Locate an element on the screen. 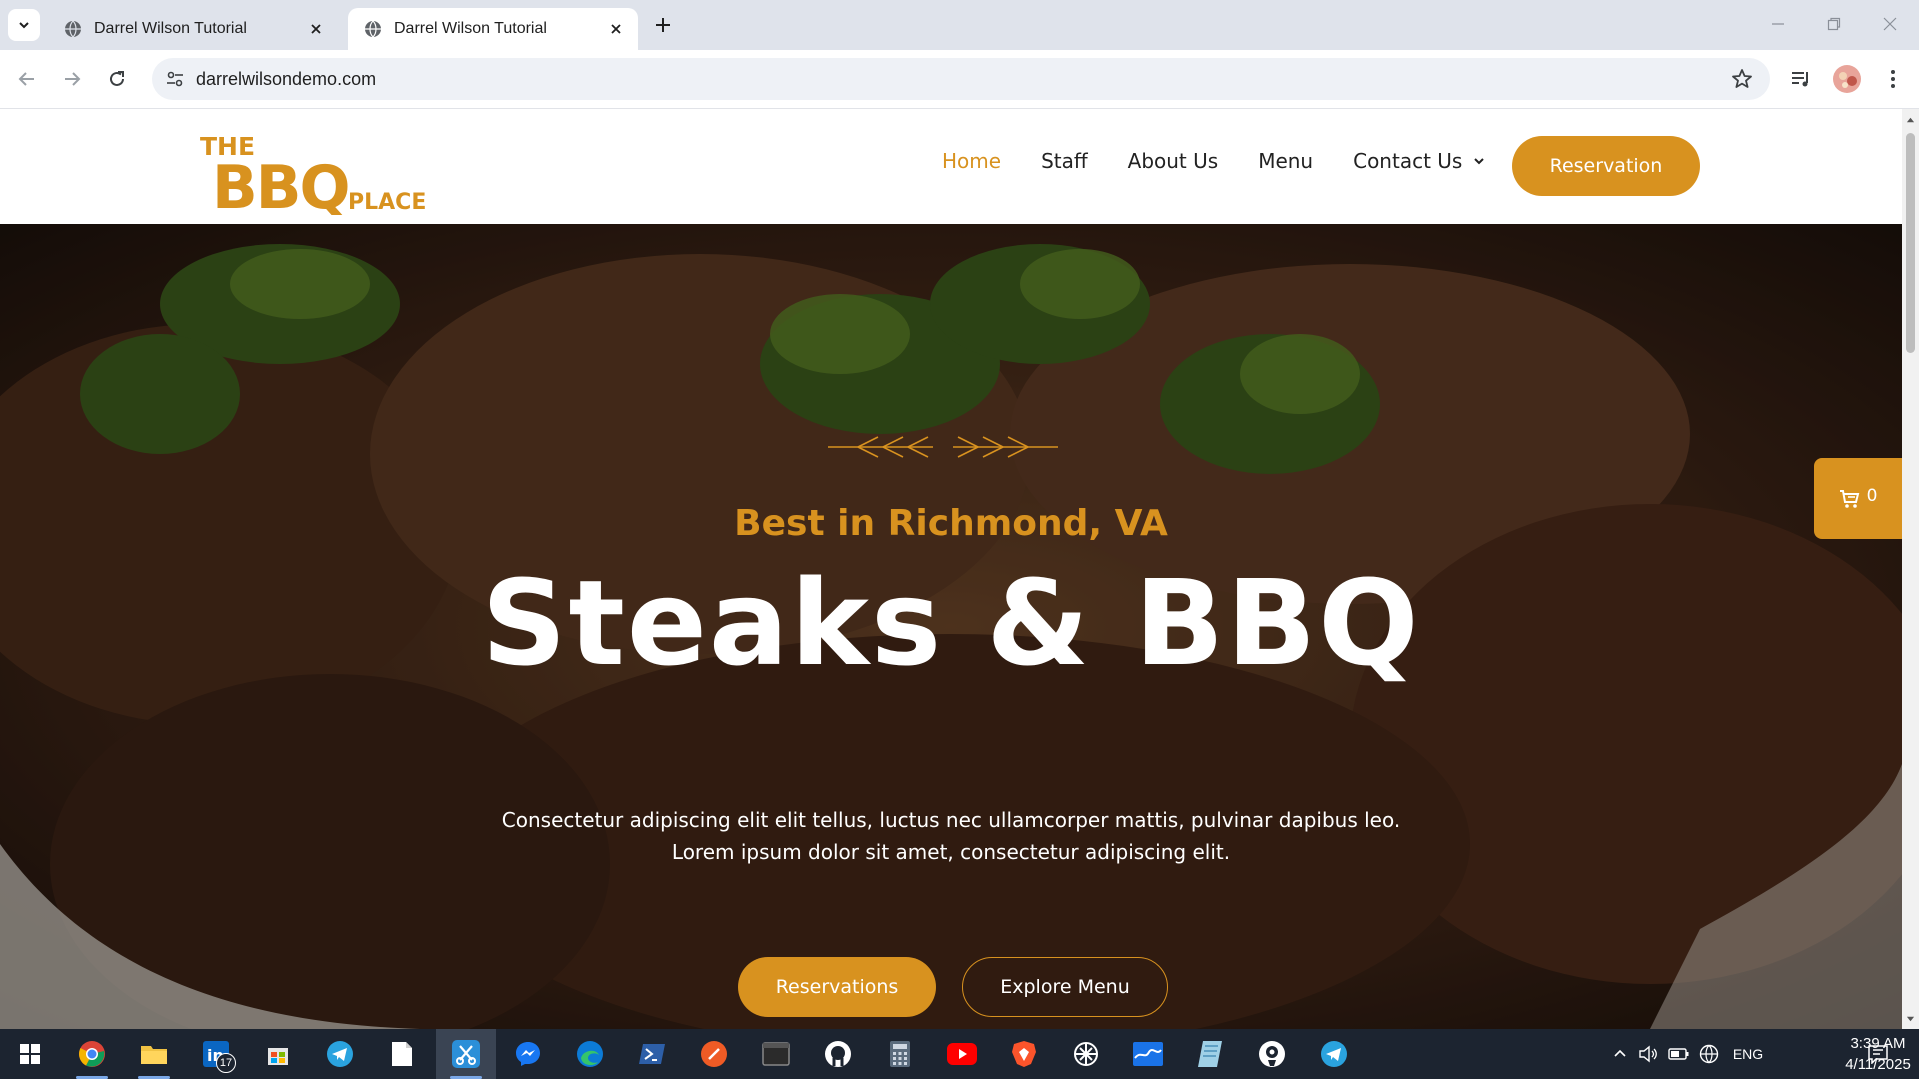 The width and height of the screenshot is (1919, 1079). arrow-right-icon is located at coordinates (73, 79).